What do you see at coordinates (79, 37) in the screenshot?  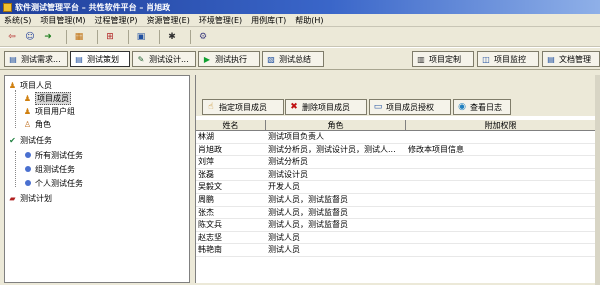 I see `chart-icon: ▦` at bounding box center [79, 37].